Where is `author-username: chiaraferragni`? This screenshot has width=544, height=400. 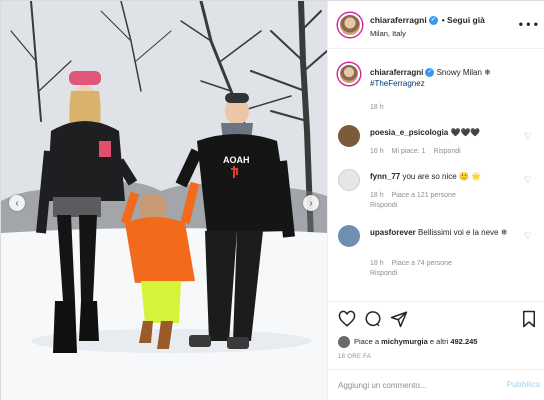 author-username: chiaraferragni is located at coordinates (398, 20).